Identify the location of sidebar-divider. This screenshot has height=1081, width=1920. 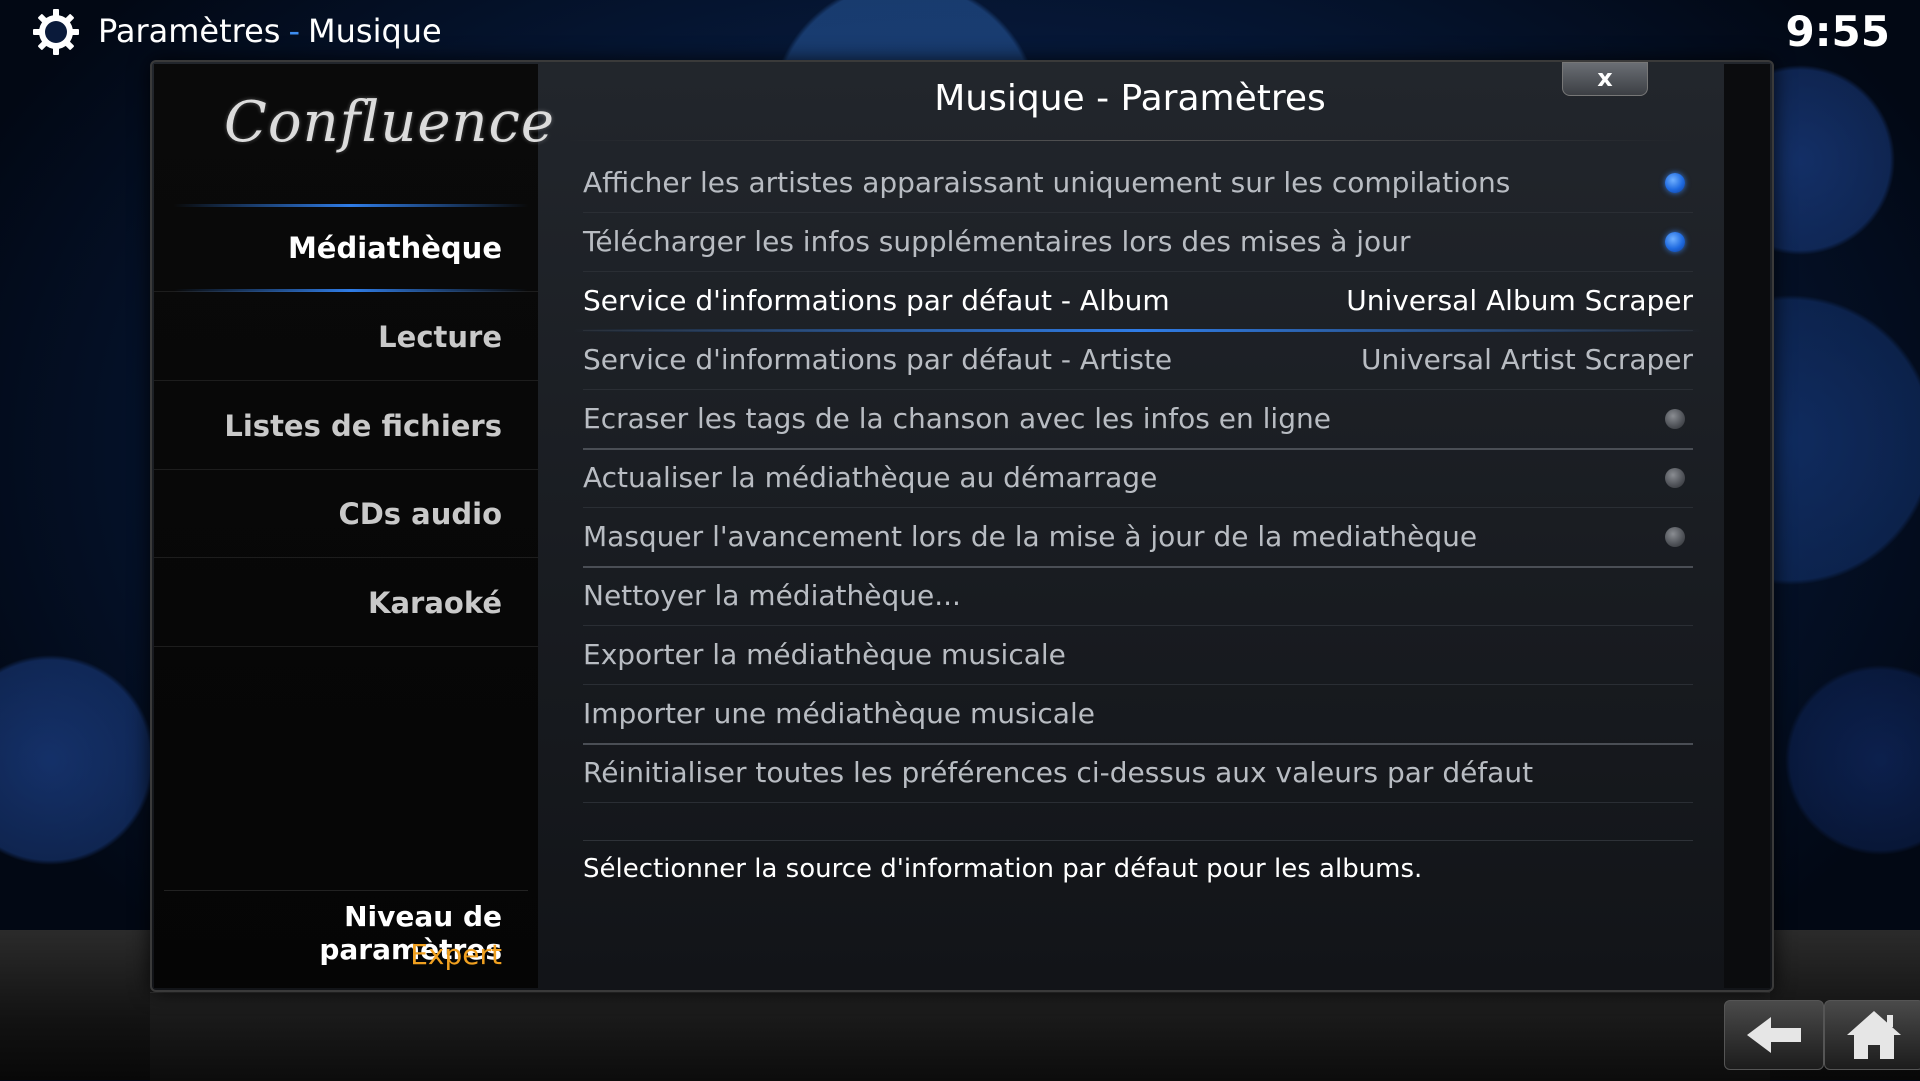
(346, 890).